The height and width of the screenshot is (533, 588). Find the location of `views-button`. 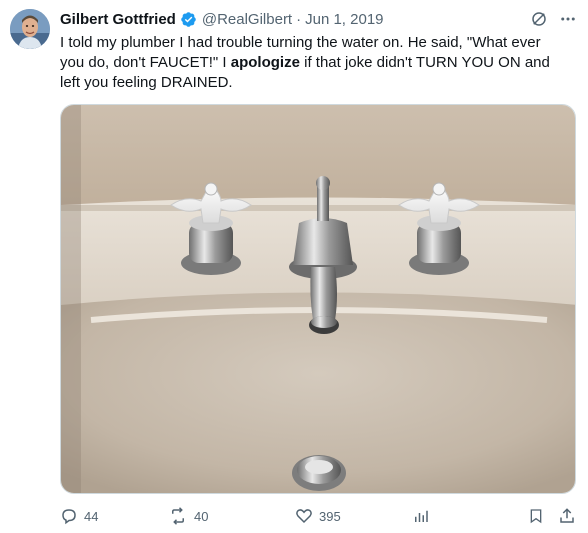

views-button is located at coordinates (421, 516).